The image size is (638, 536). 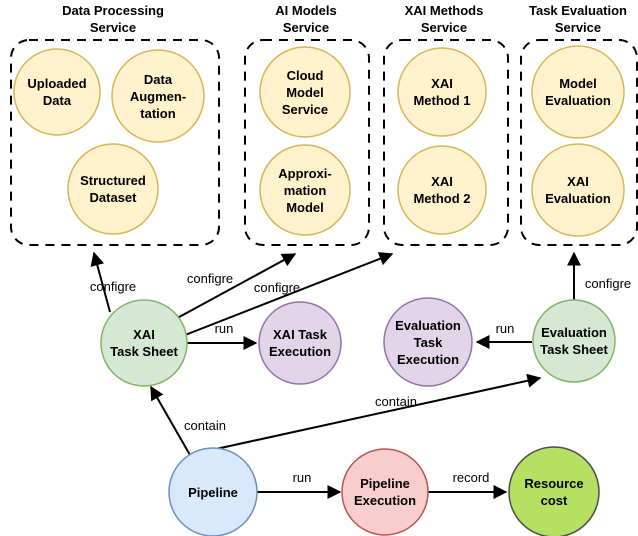 I want to click on edge-label-run-evaluation-task: run, so click(x=505, y=328).